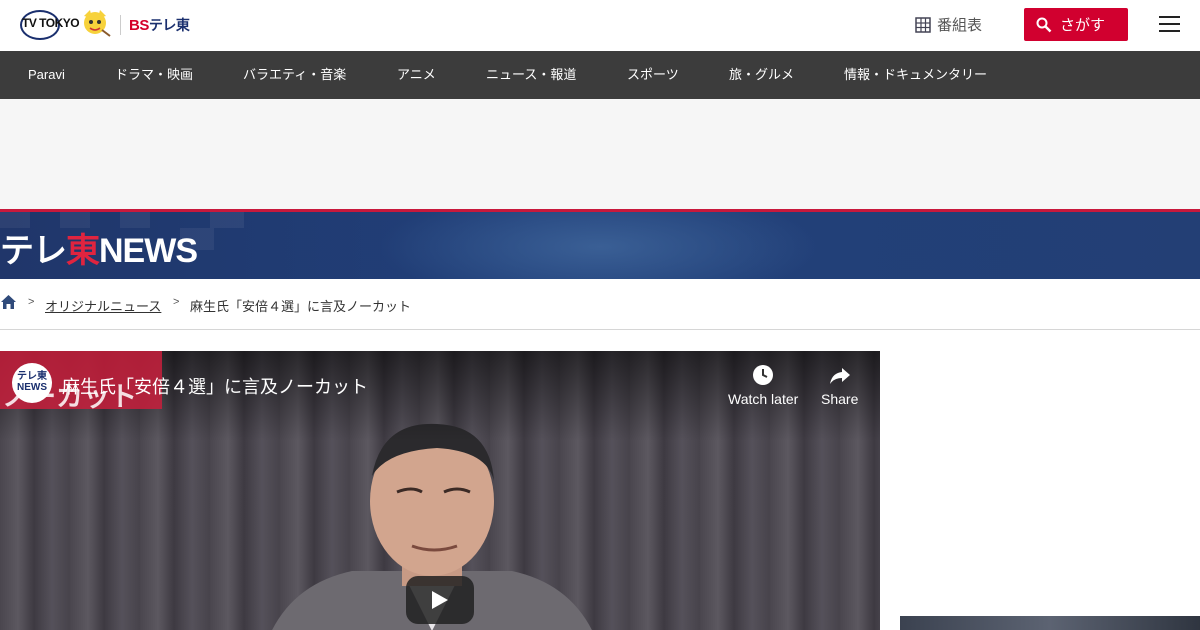  Describe the element at coordinates (600, 244) in the screenshot. I see `tele-news-banner: テレ東NEWS` at that location.